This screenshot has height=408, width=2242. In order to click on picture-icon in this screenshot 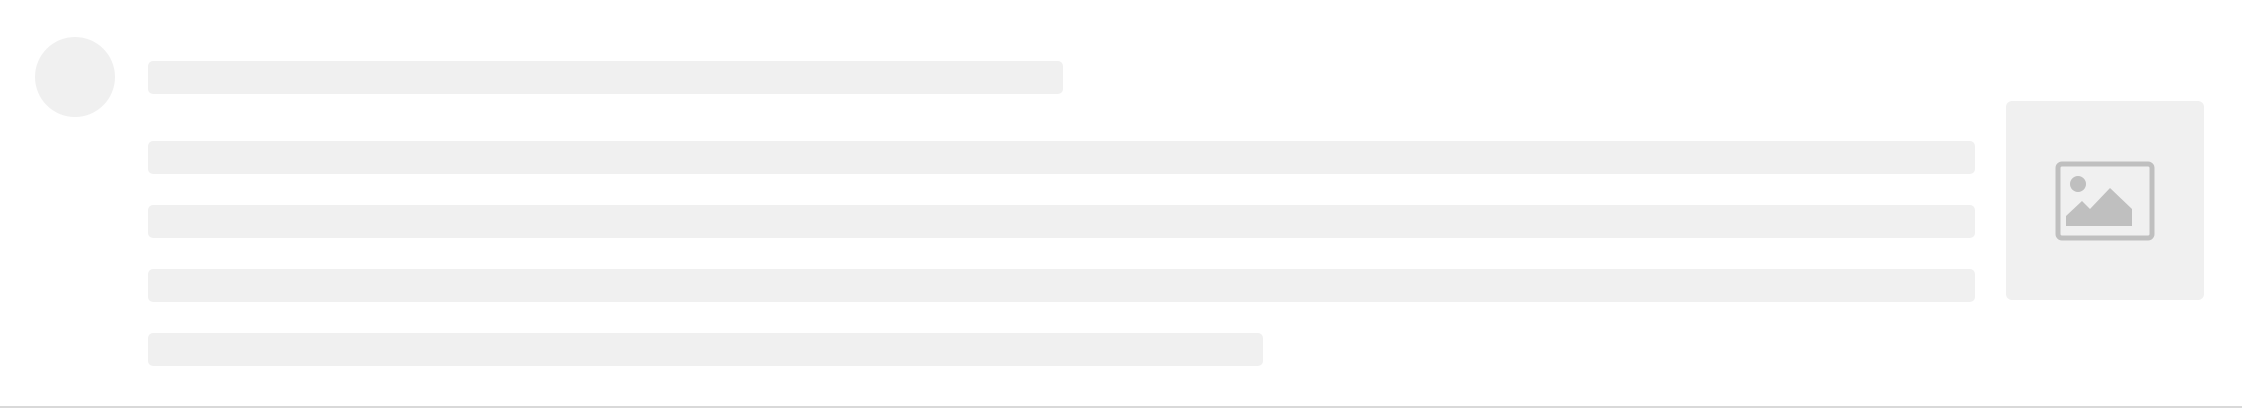, I will do `click(2105, 200)`.